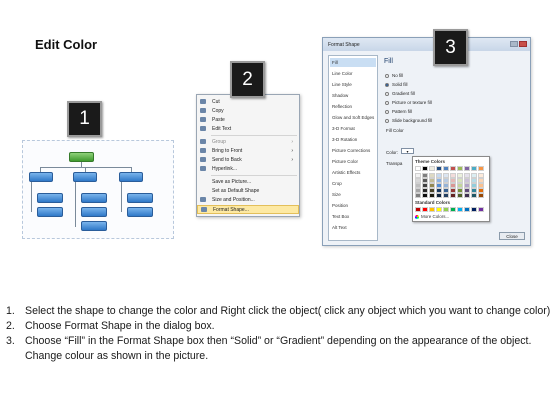  I want to click on nav-item-position: Position, so click(353, 205).